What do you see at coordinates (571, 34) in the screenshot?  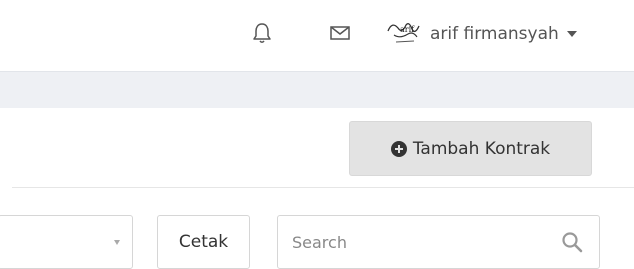 I see `caret-down-icon` at bounding box center [571, 34].